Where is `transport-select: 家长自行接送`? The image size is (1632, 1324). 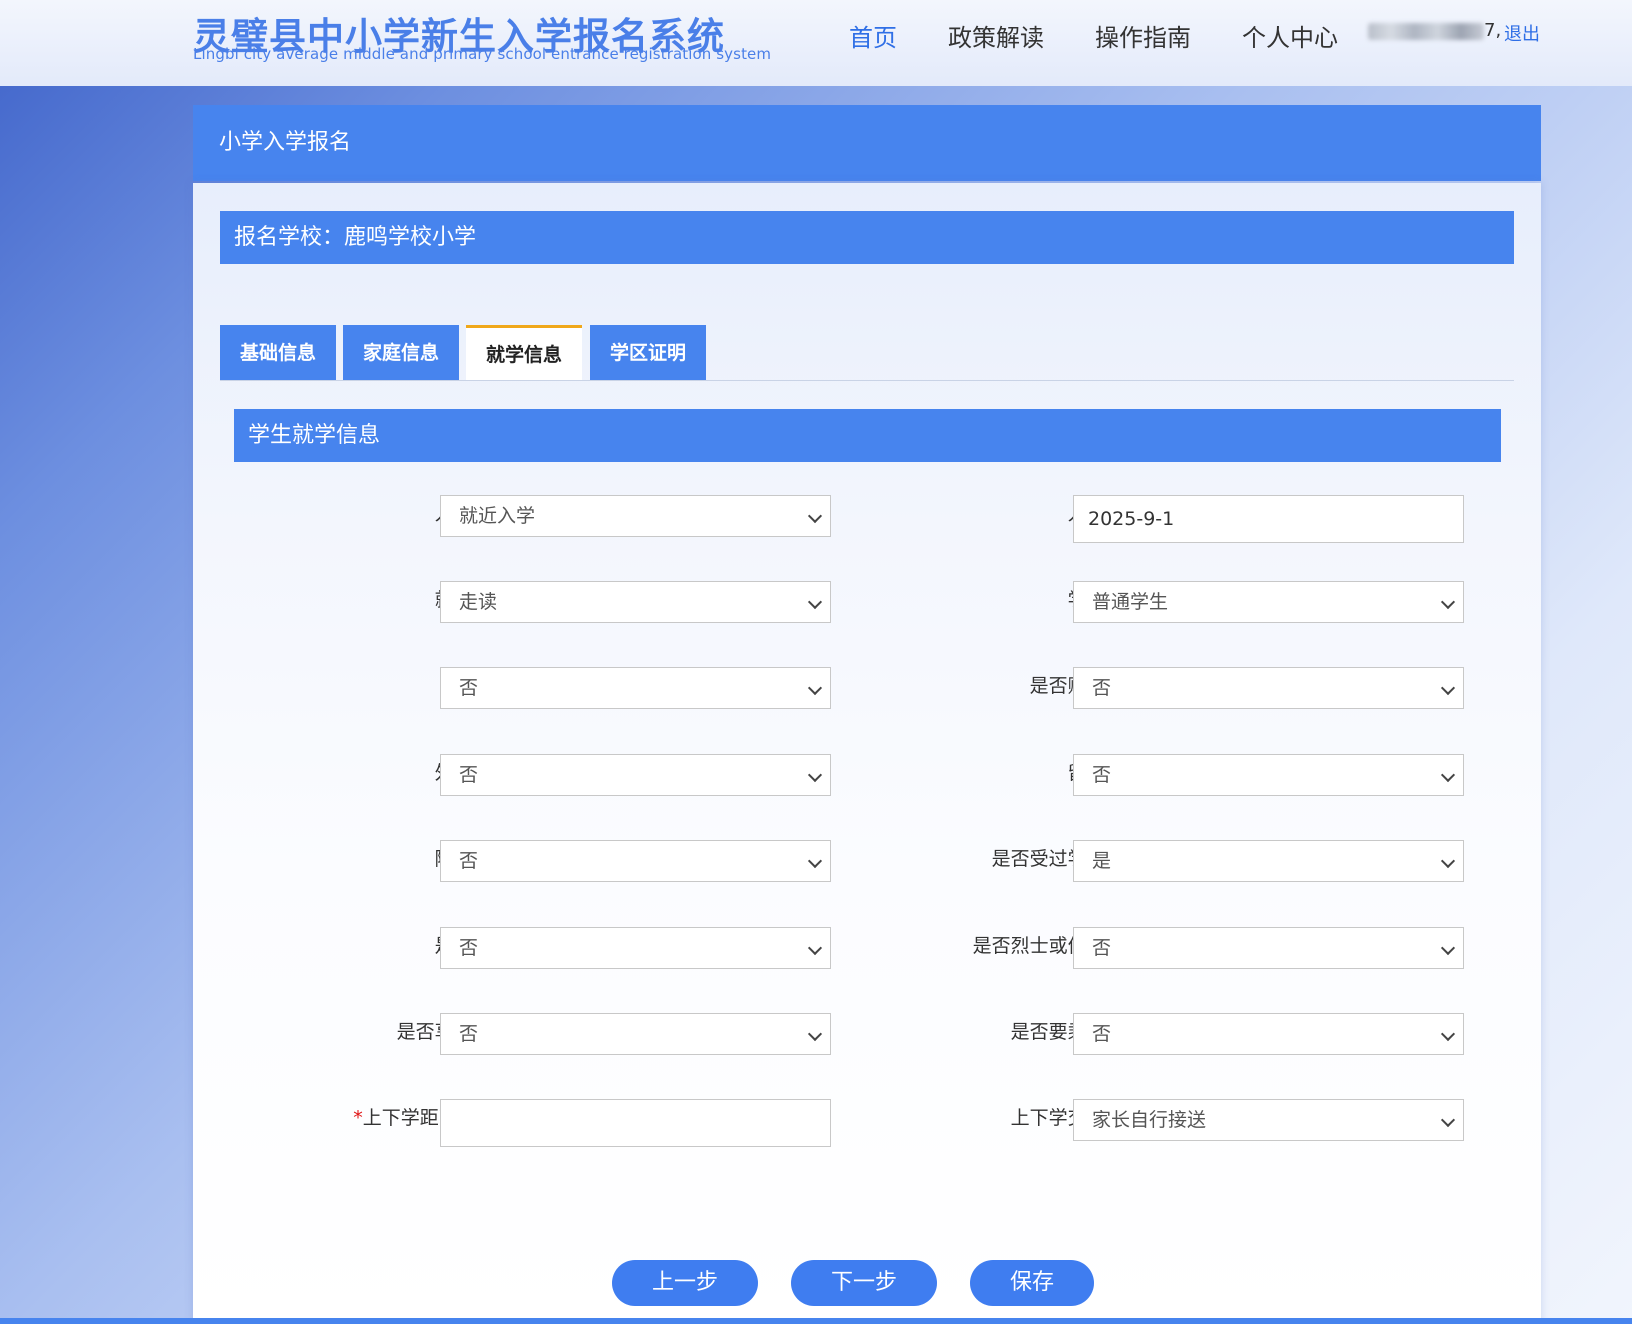 transport-select: 家长自行接送 is located at coordinates (1268, 1120).